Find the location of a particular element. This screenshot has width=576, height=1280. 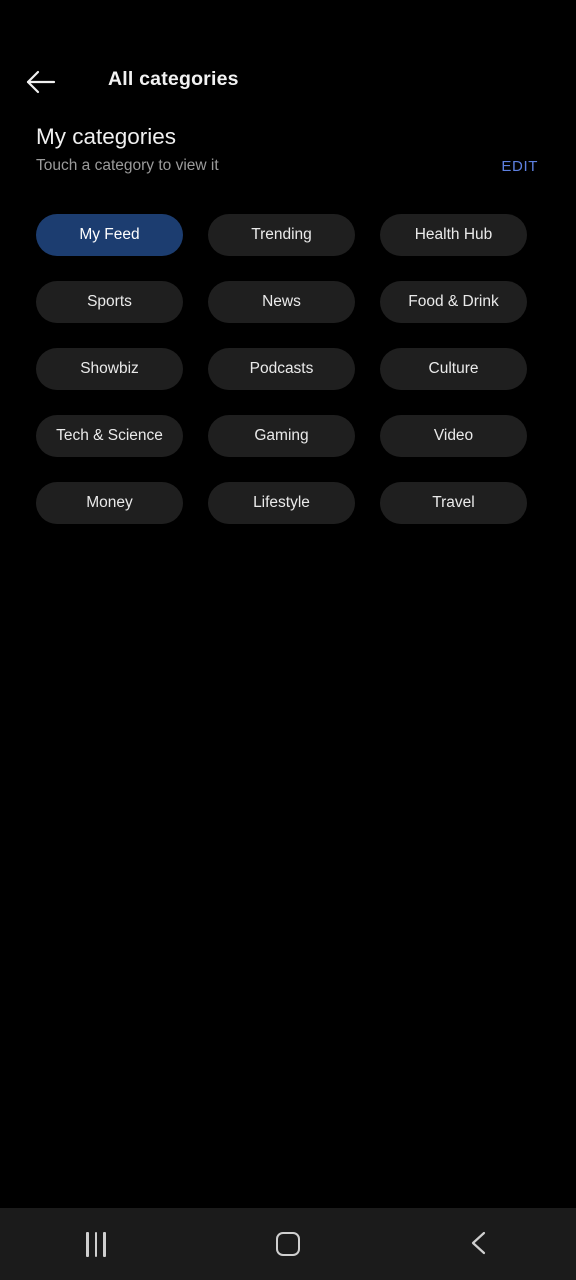

category-chip: Video is located at coordinates (453, 436).